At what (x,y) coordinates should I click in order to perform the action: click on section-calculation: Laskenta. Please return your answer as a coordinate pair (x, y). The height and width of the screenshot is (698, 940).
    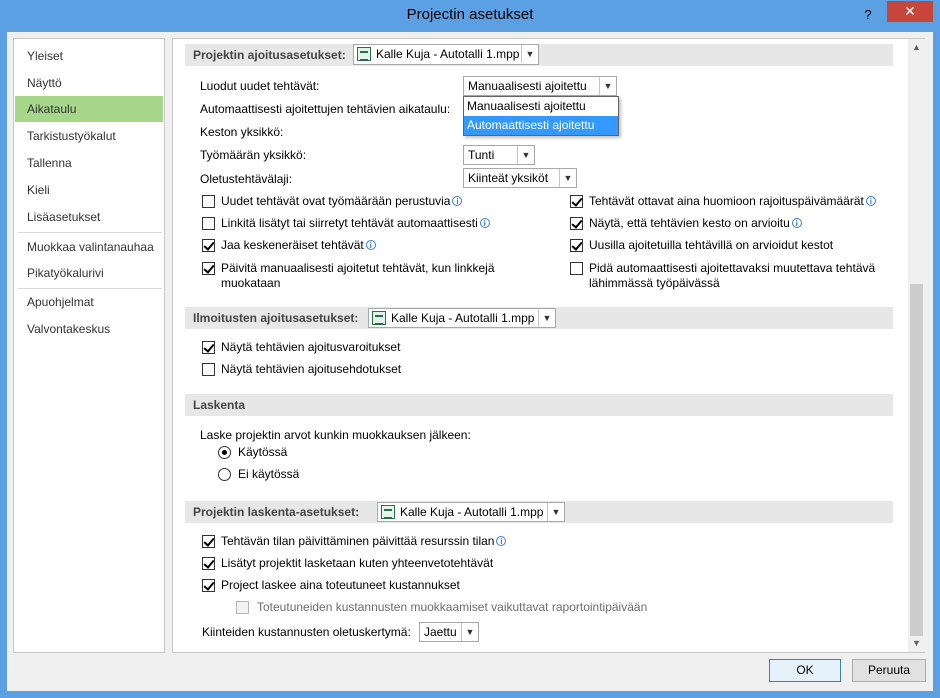
    Looking at the image, I should click on (539, 405).